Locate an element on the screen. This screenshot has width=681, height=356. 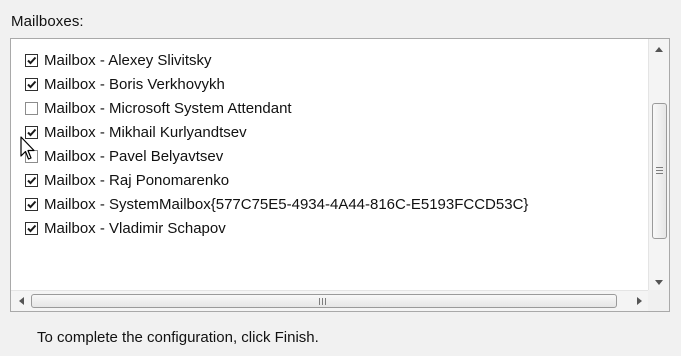
list-item: Mailbox - Boris Verkhovykh is located at coordinates (125, 84).